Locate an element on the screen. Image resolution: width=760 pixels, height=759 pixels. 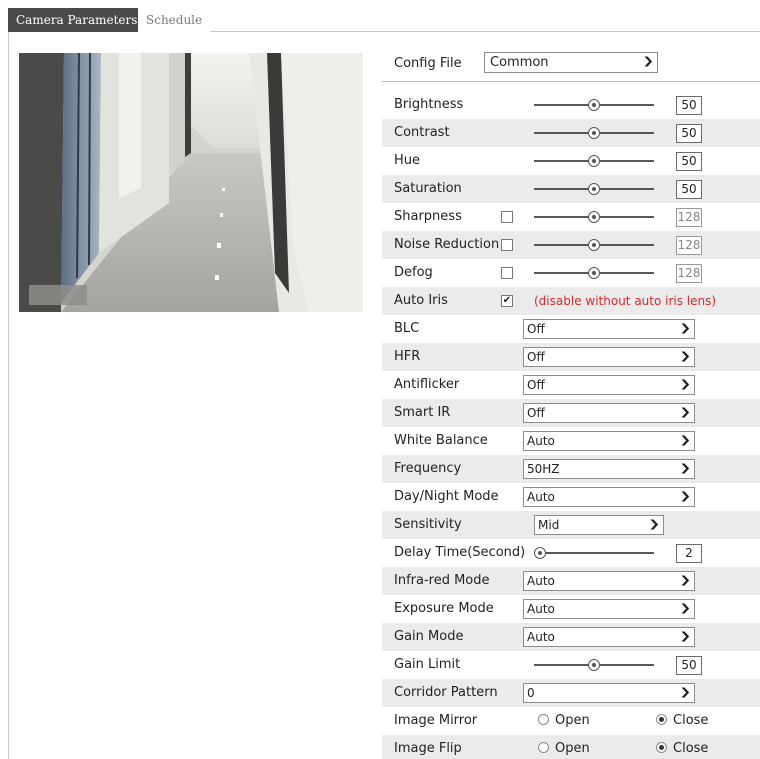
infrared-mode-value: Auto is located at coordinates (541, 581).